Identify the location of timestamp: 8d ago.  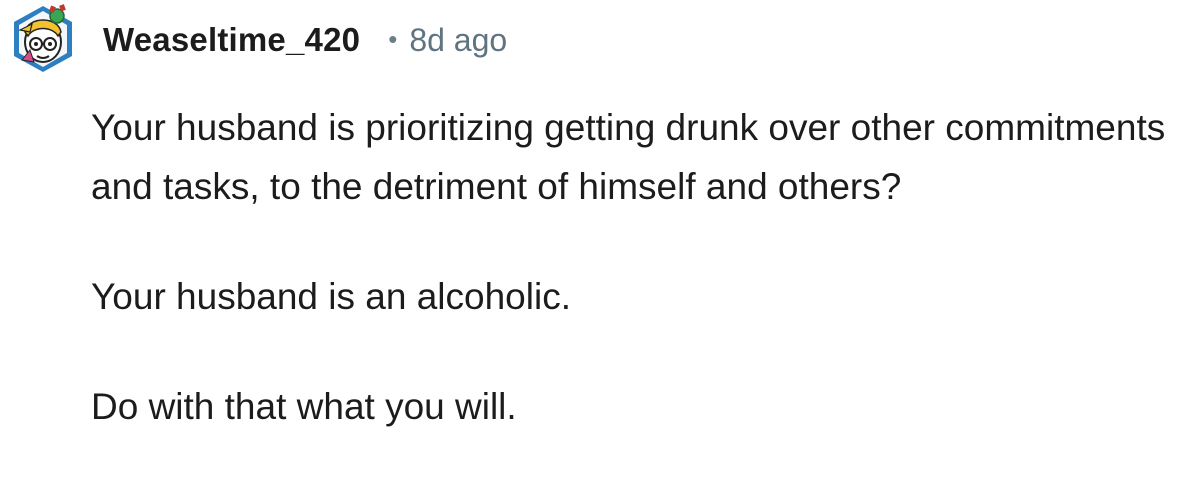
(458, 40).